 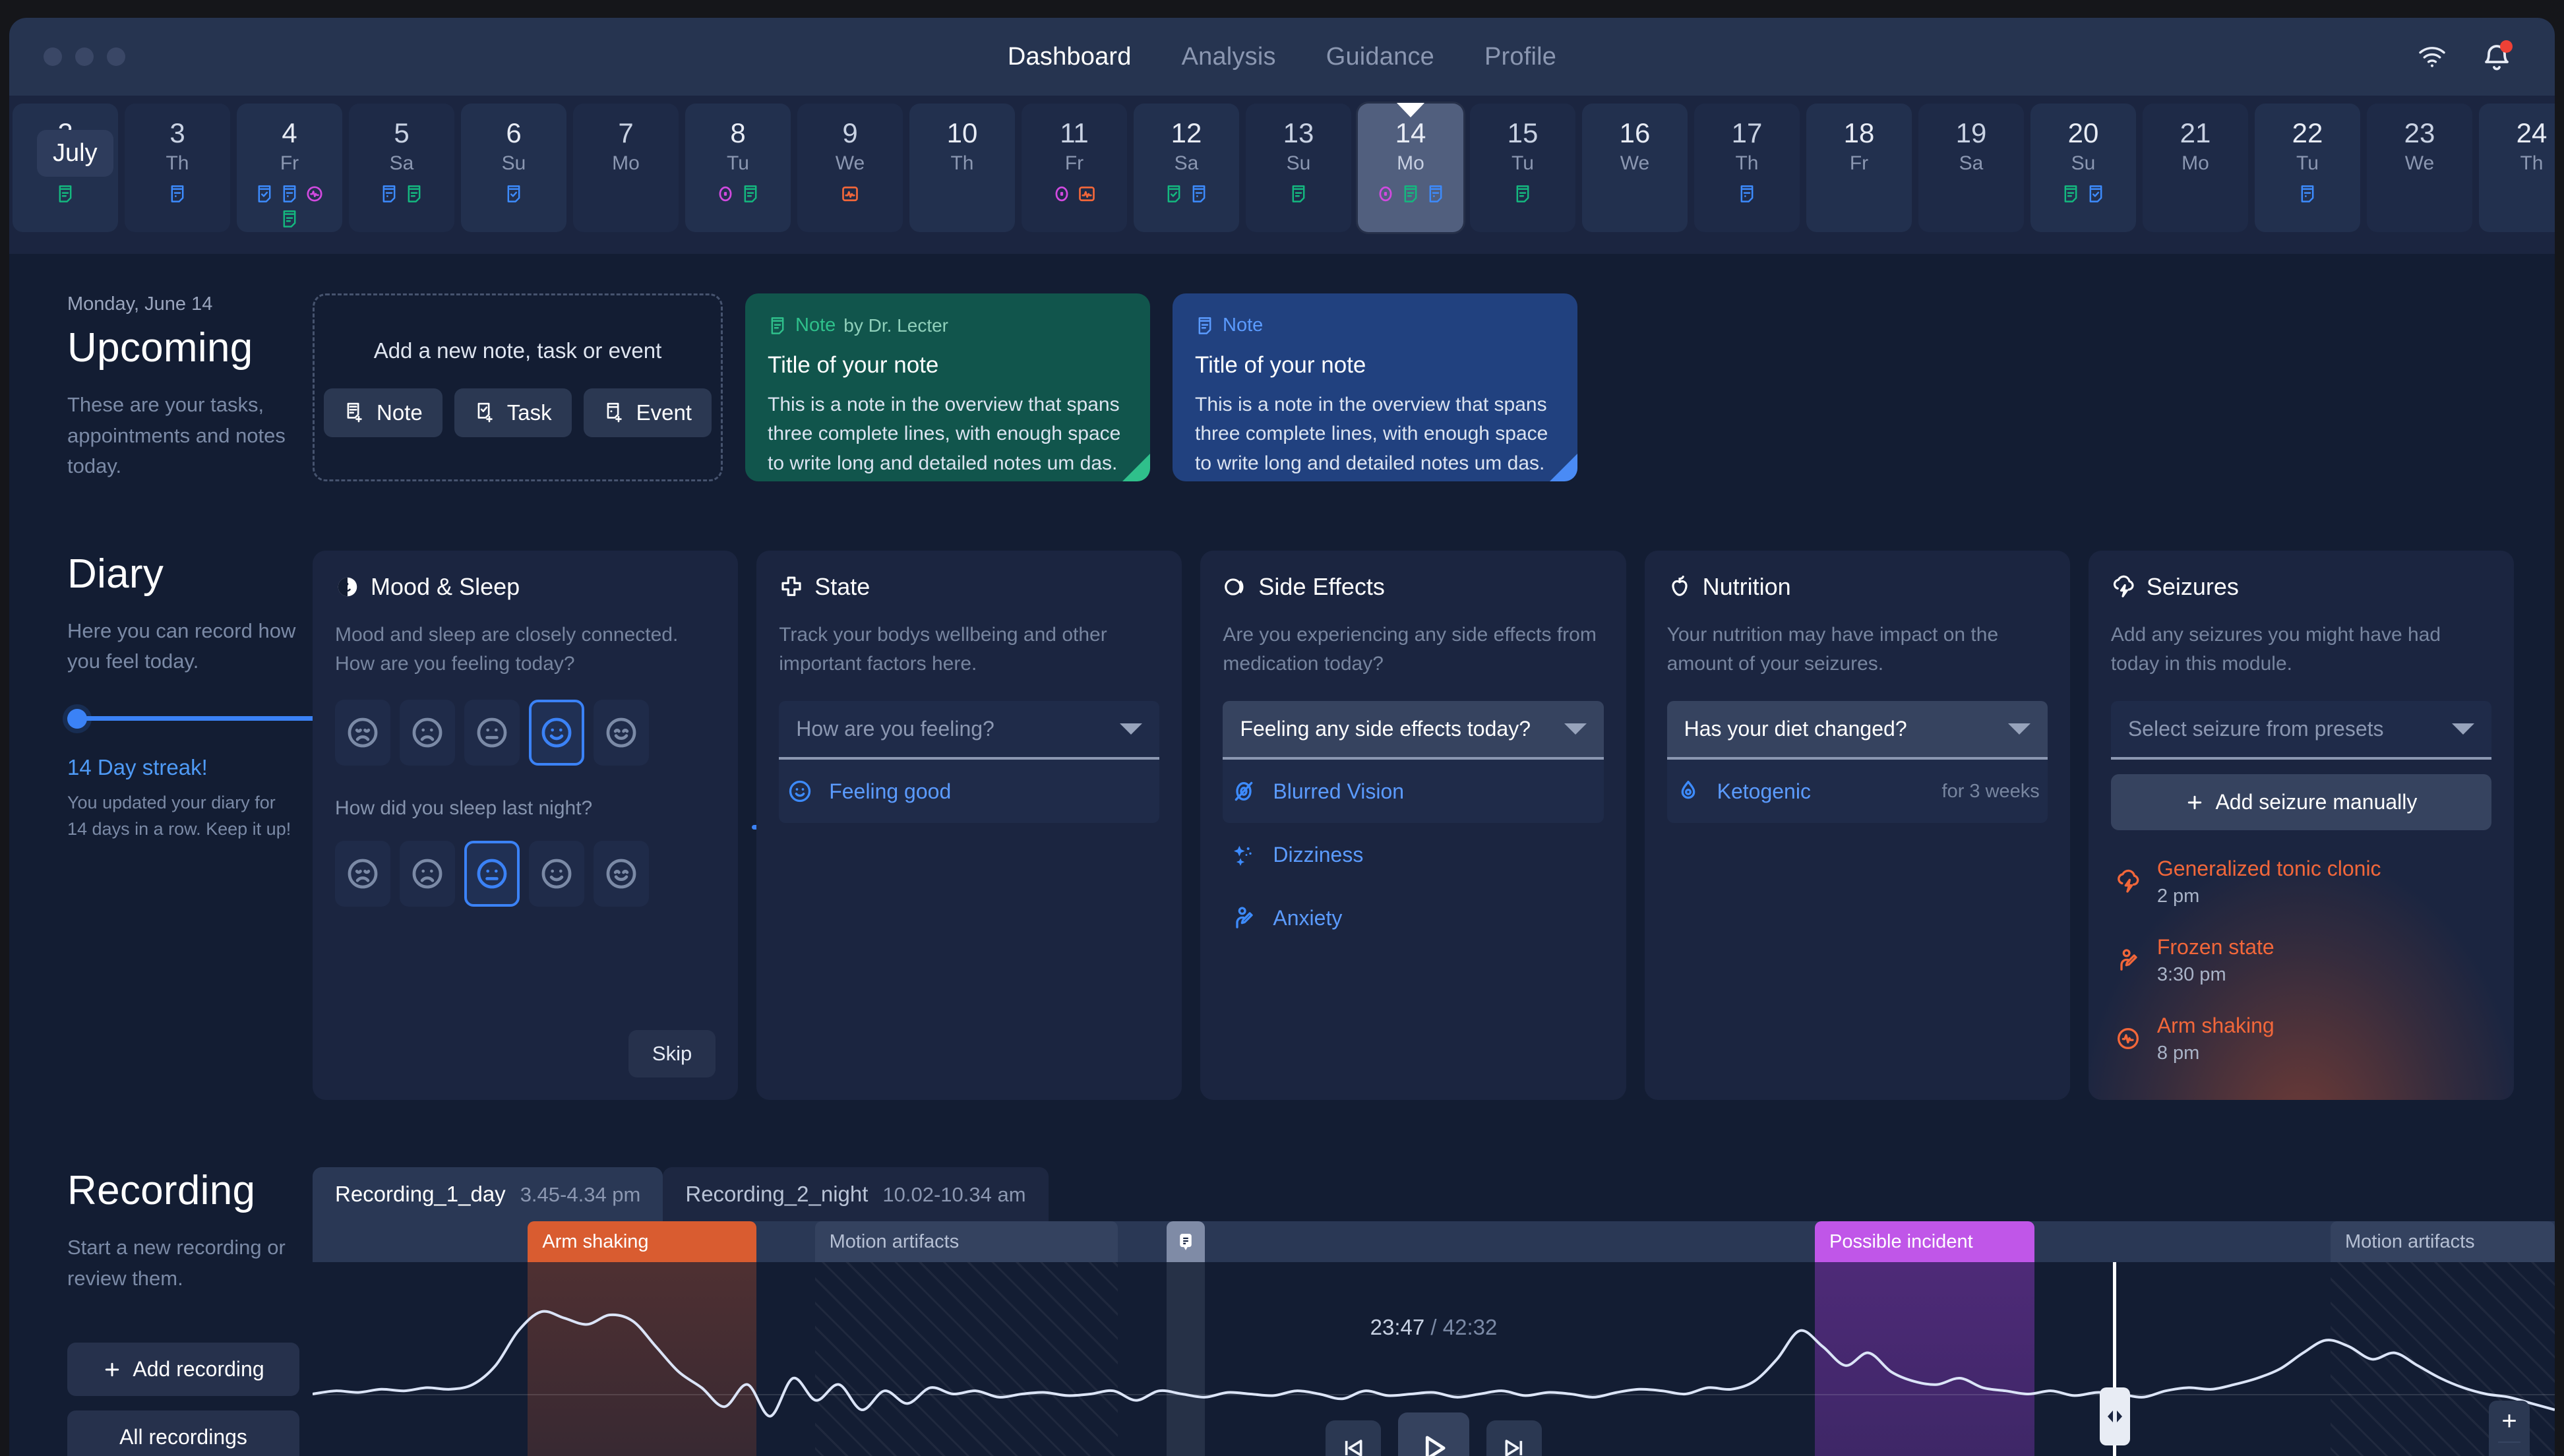 I want to click on apple-icon, so click(x=1680, y=586).